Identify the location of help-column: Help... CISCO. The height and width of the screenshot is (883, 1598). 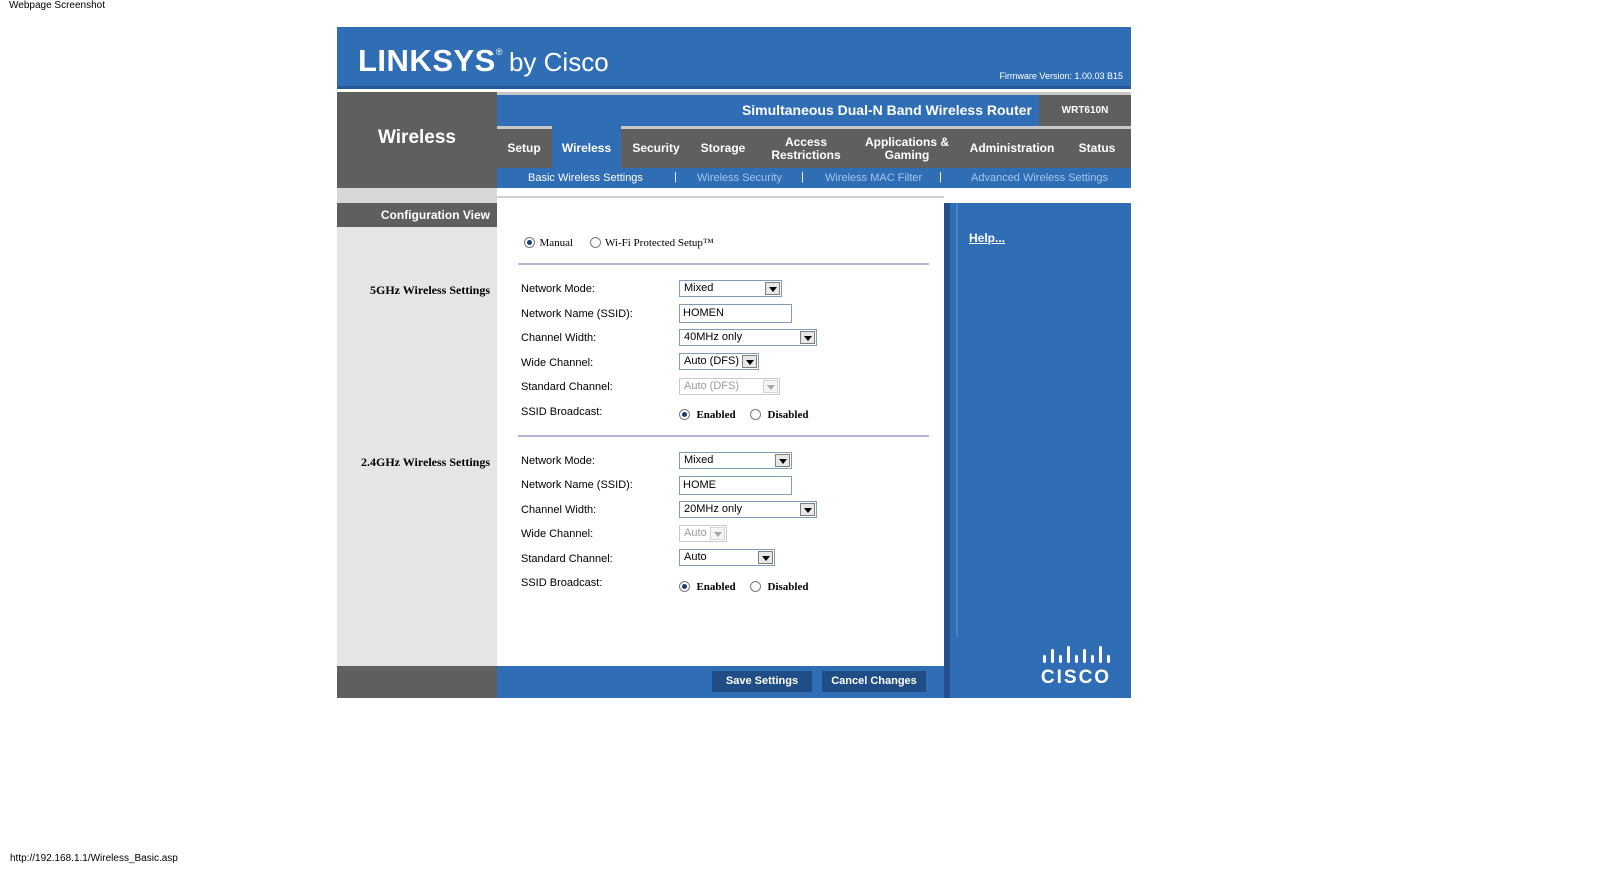
(1037, 450).